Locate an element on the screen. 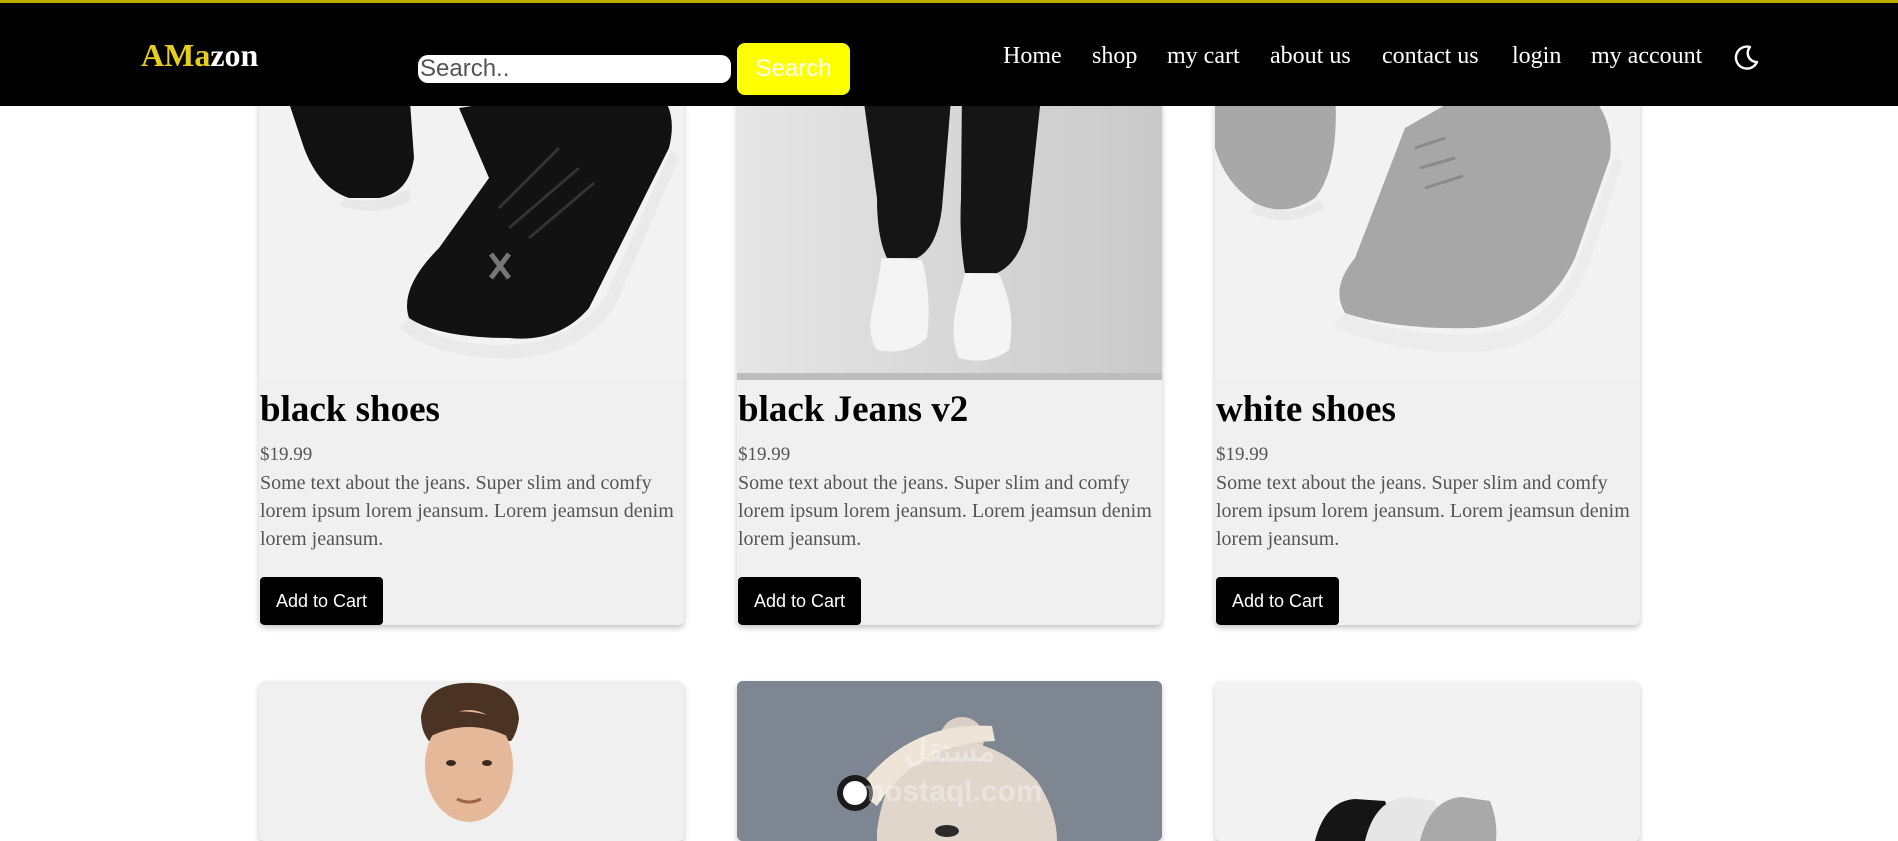 This screenshot has height=841, width=1898. woman-smartwatch-image is located at coordinates (949, 761).